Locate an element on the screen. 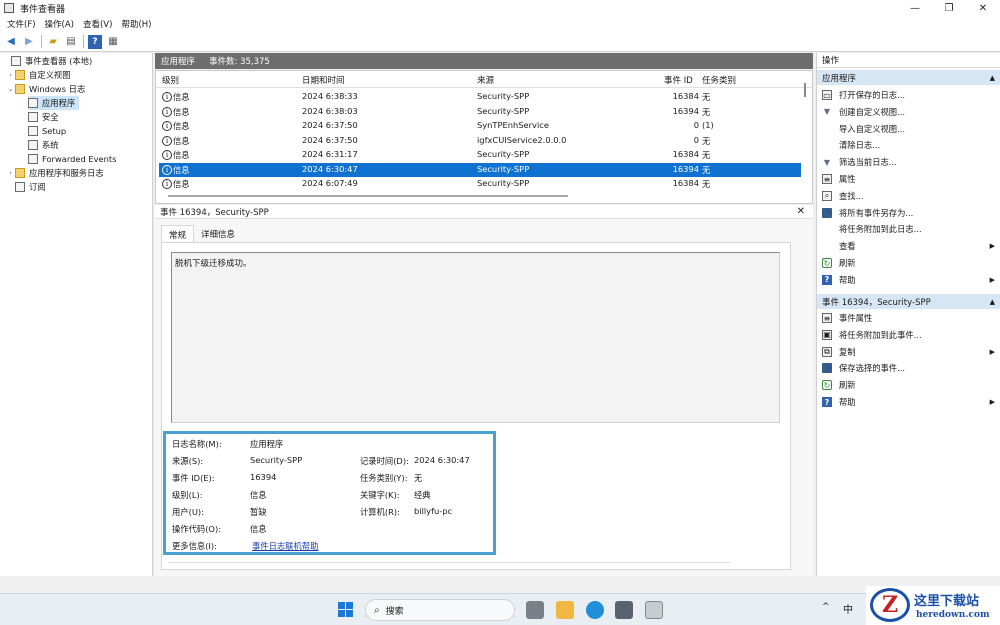  tray-chevron-icon: ^ is located at coordinates (826, 607).